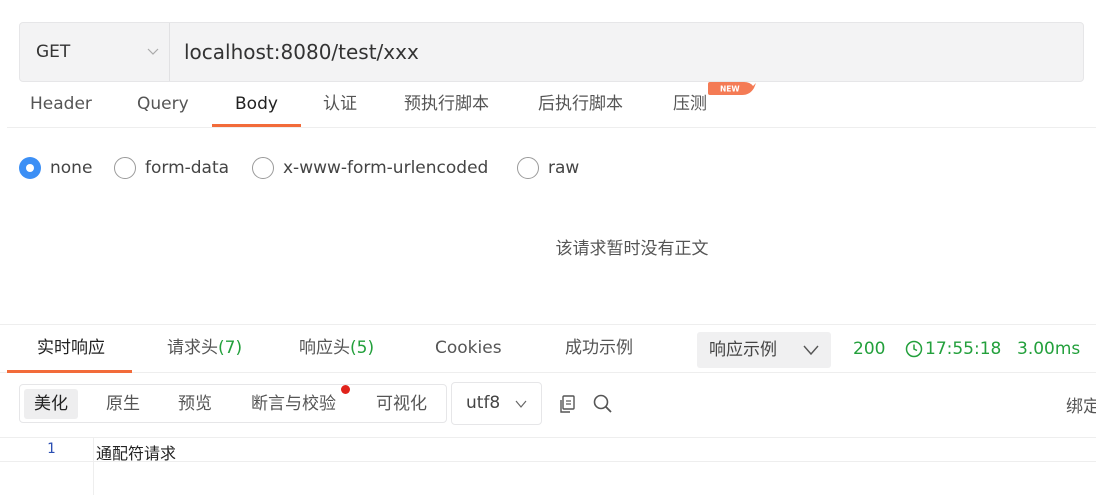 This screenshot has width=1096, height=495. I want to click on copy-icon, so click(567, 404).